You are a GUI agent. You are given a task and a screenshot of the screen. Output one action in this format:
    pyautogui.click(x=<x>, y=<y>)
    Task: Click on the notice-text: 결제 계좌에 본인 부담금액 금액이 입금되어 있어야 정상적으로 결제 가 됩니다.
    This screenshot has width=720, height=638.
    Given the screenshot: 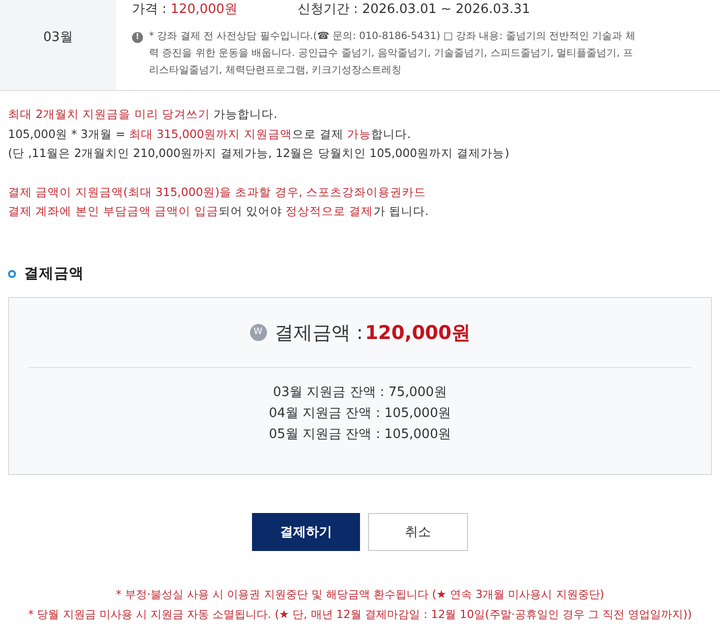 What is the action you would take?
    pyautogui.click(x=219, y=211)
    